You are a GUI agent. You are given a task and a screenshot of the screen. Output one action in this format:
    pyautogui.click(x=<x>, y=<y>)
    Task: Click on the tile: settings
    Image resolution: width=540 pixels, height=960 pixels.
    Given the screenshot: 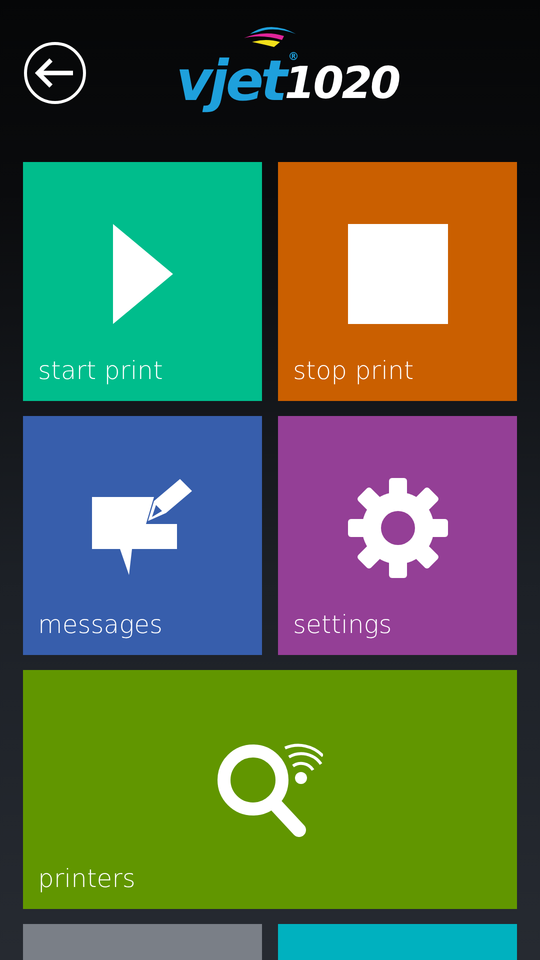 What is the action you would take?
    pyautogui.click(x=397, y=535)
    